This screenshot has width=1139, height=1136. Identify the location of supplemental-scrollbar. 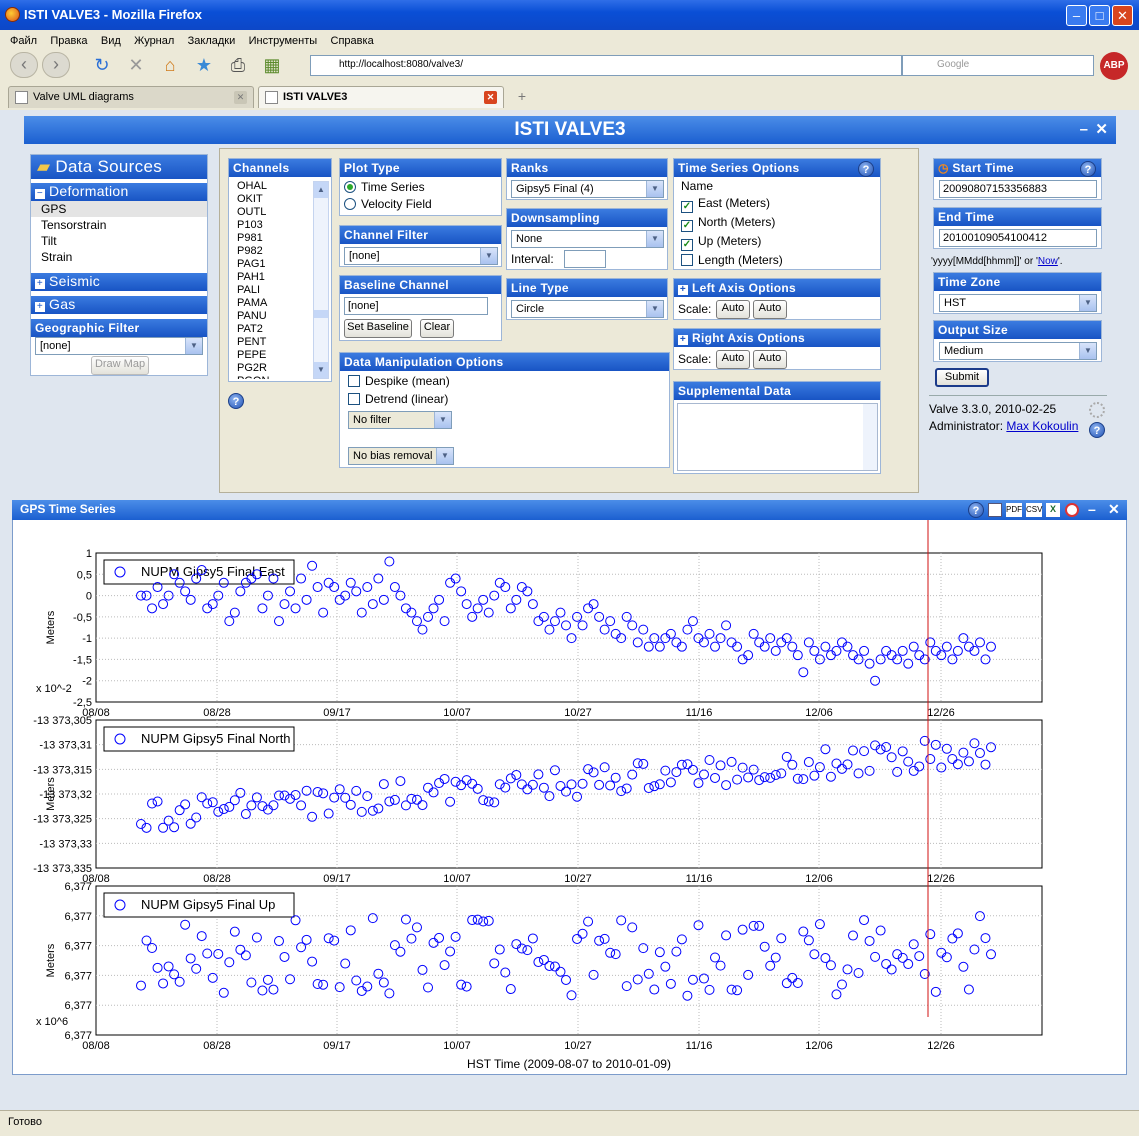
(870, 437).